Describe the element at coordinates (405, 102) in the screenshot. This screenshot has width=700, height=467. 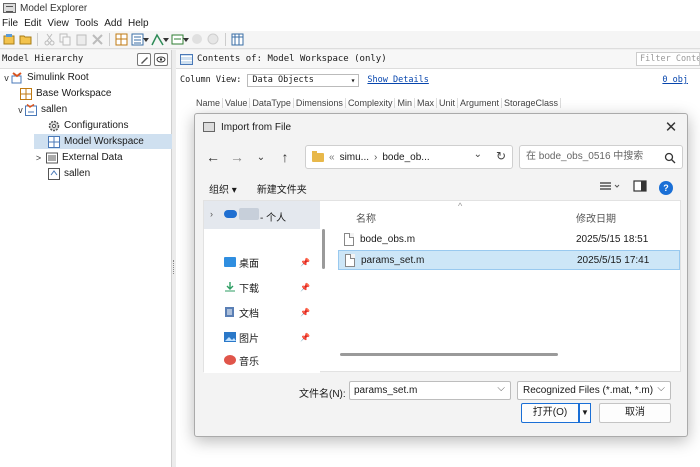
I see `column-header-min: Min` at that location.